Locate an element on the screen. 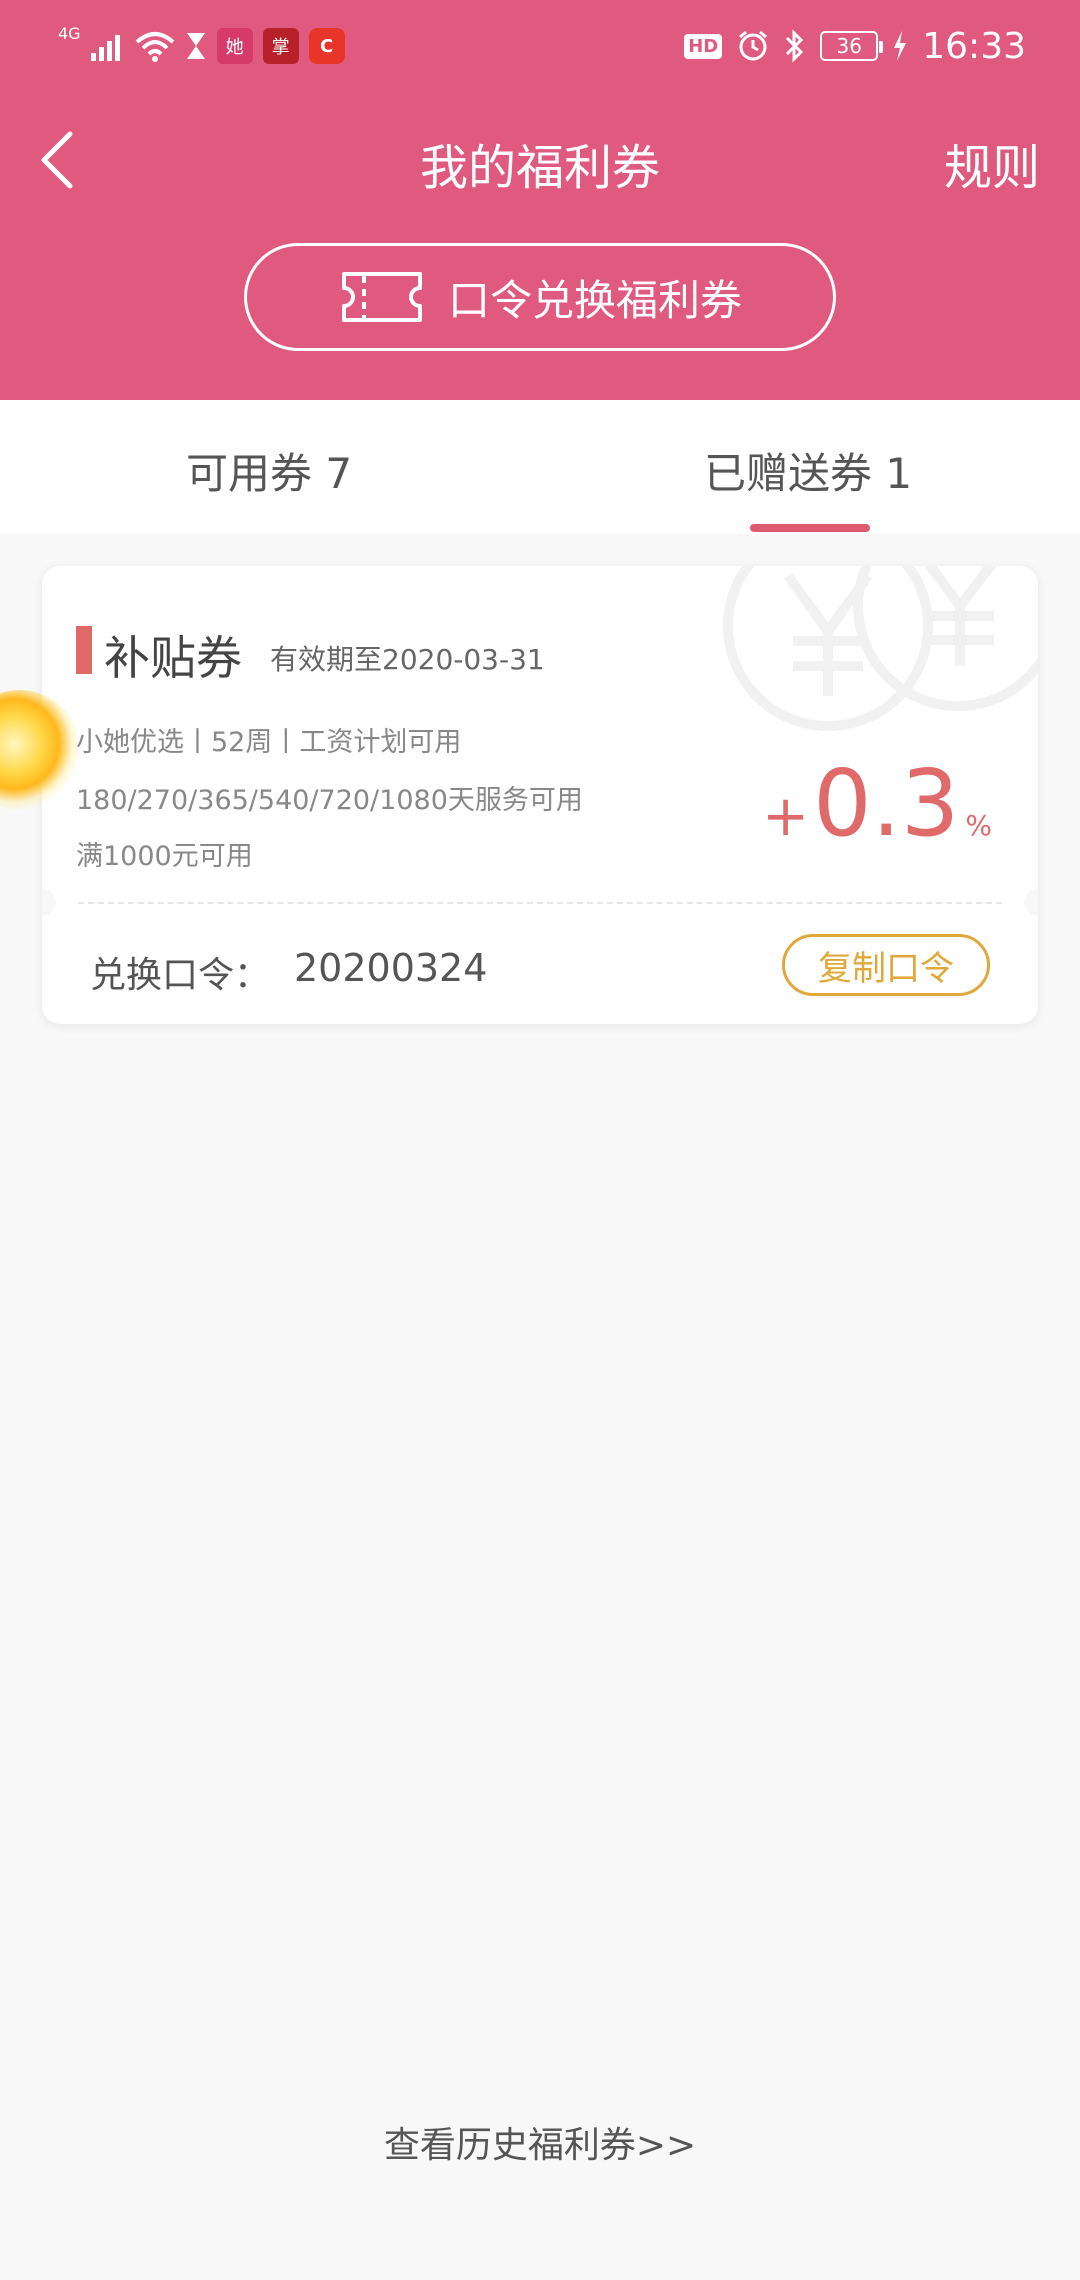 Image resolution: width=1080 pixels, height=2280 pixels. history-coupons-link: 查看历史福利券>> is located at coordinates (540, 2142).